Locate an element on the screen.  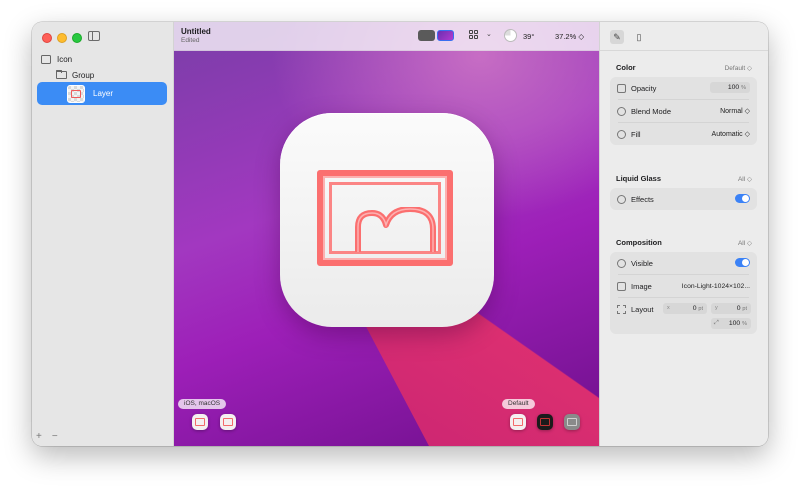
light-angle-icon is located at coordinates (510, 35).